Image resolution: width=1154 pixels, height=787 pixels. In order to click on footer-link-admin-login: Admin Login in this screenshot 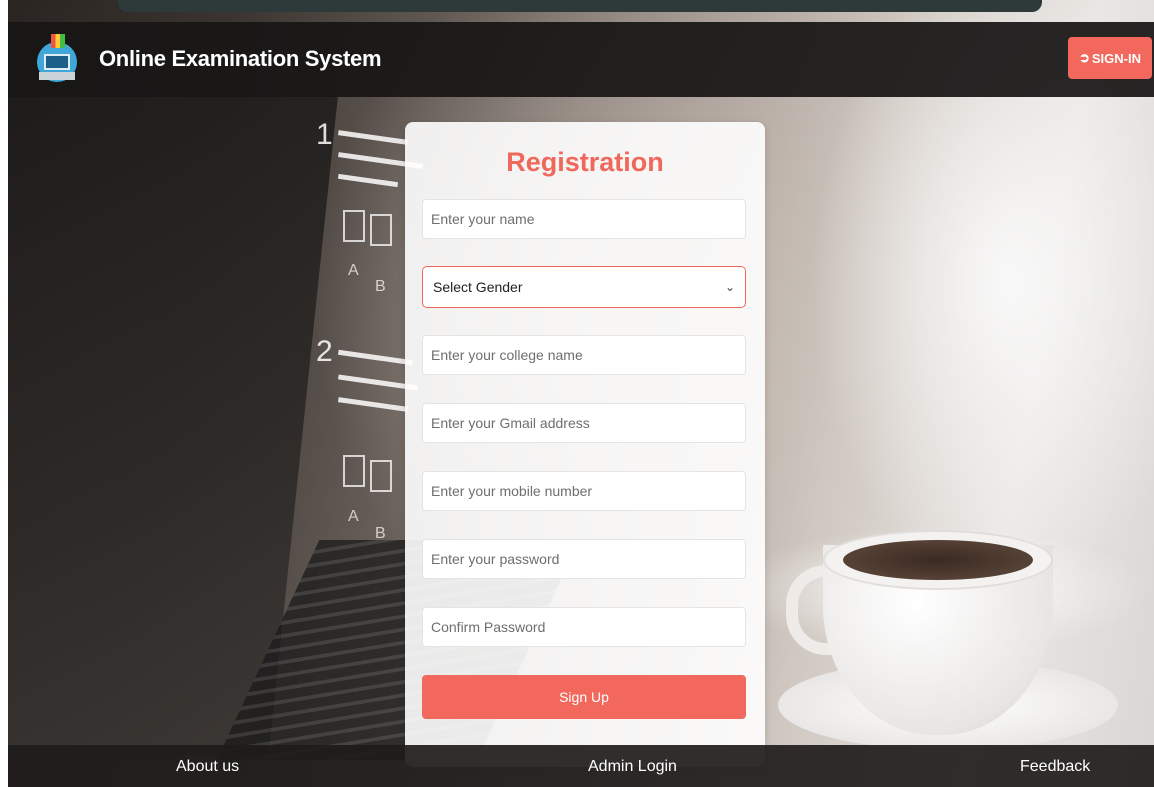, I will do `click(632, 767)`.